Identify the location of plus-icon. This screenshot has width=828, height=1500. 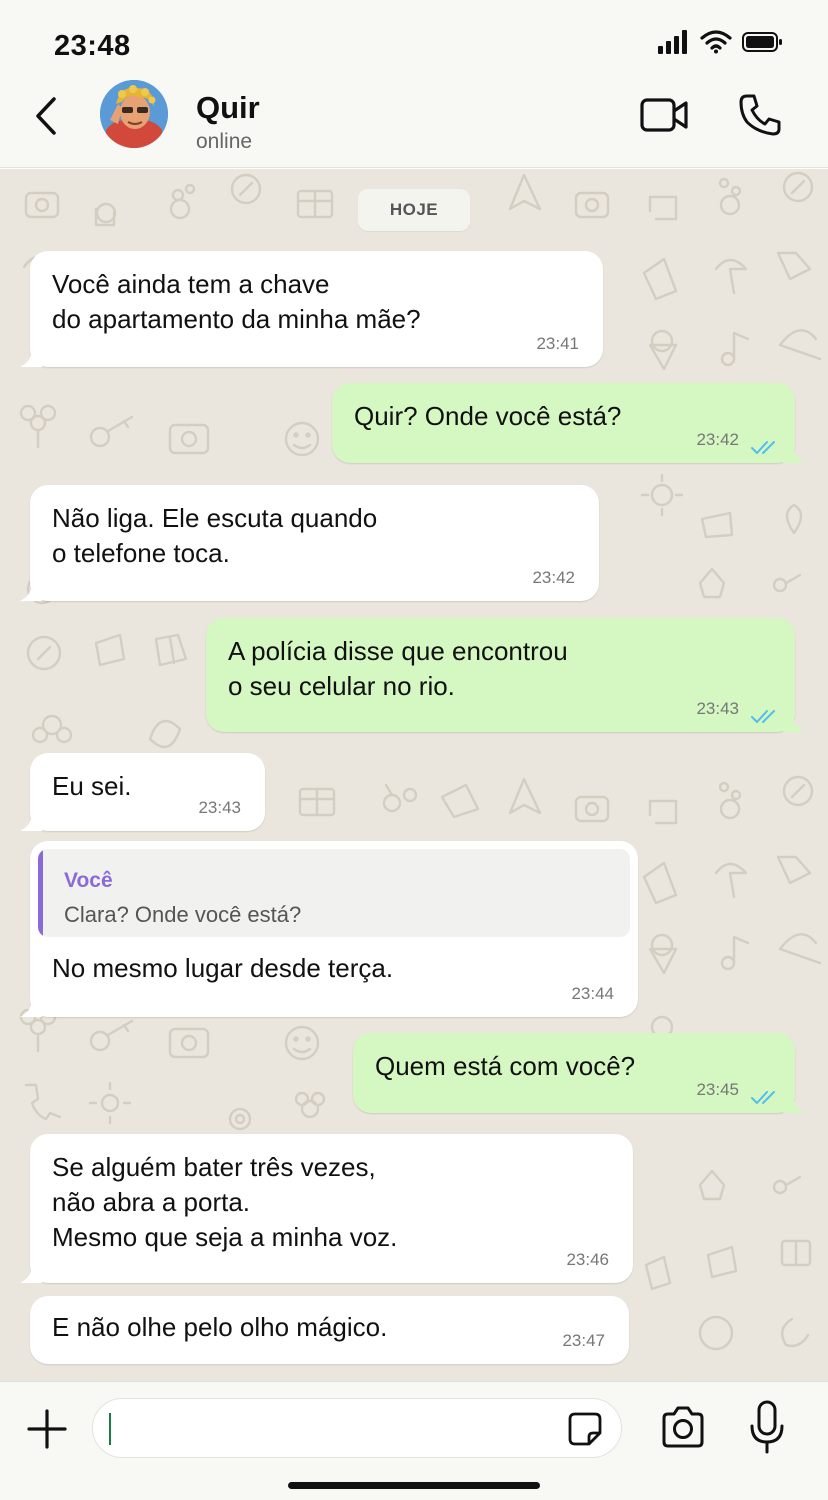
(47, 1429).